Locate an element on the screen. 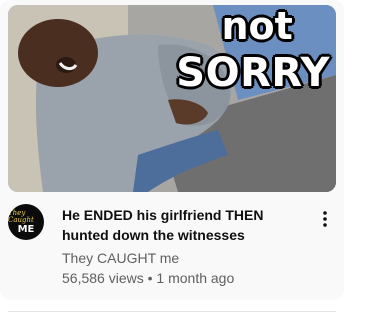 This screenshot has width=368, height=315. view-count: 56,586 views is located at coordinates (103, 278).